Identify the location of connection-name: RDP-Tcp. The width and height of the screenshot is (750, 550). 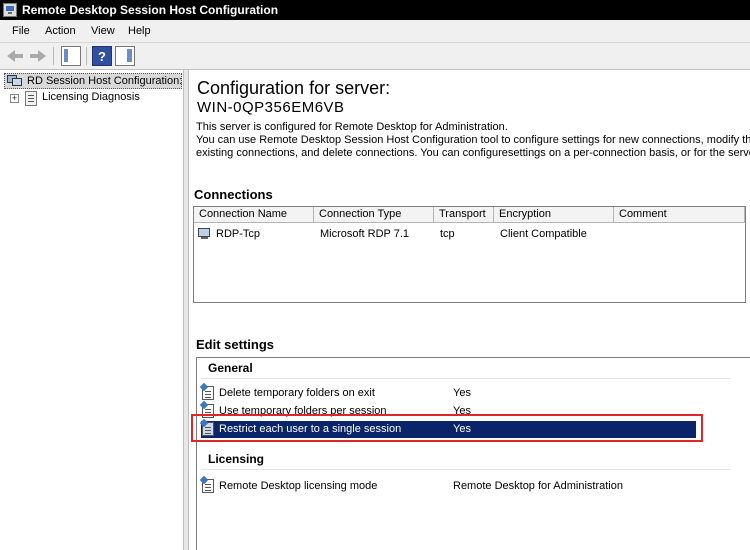
(238, 234).